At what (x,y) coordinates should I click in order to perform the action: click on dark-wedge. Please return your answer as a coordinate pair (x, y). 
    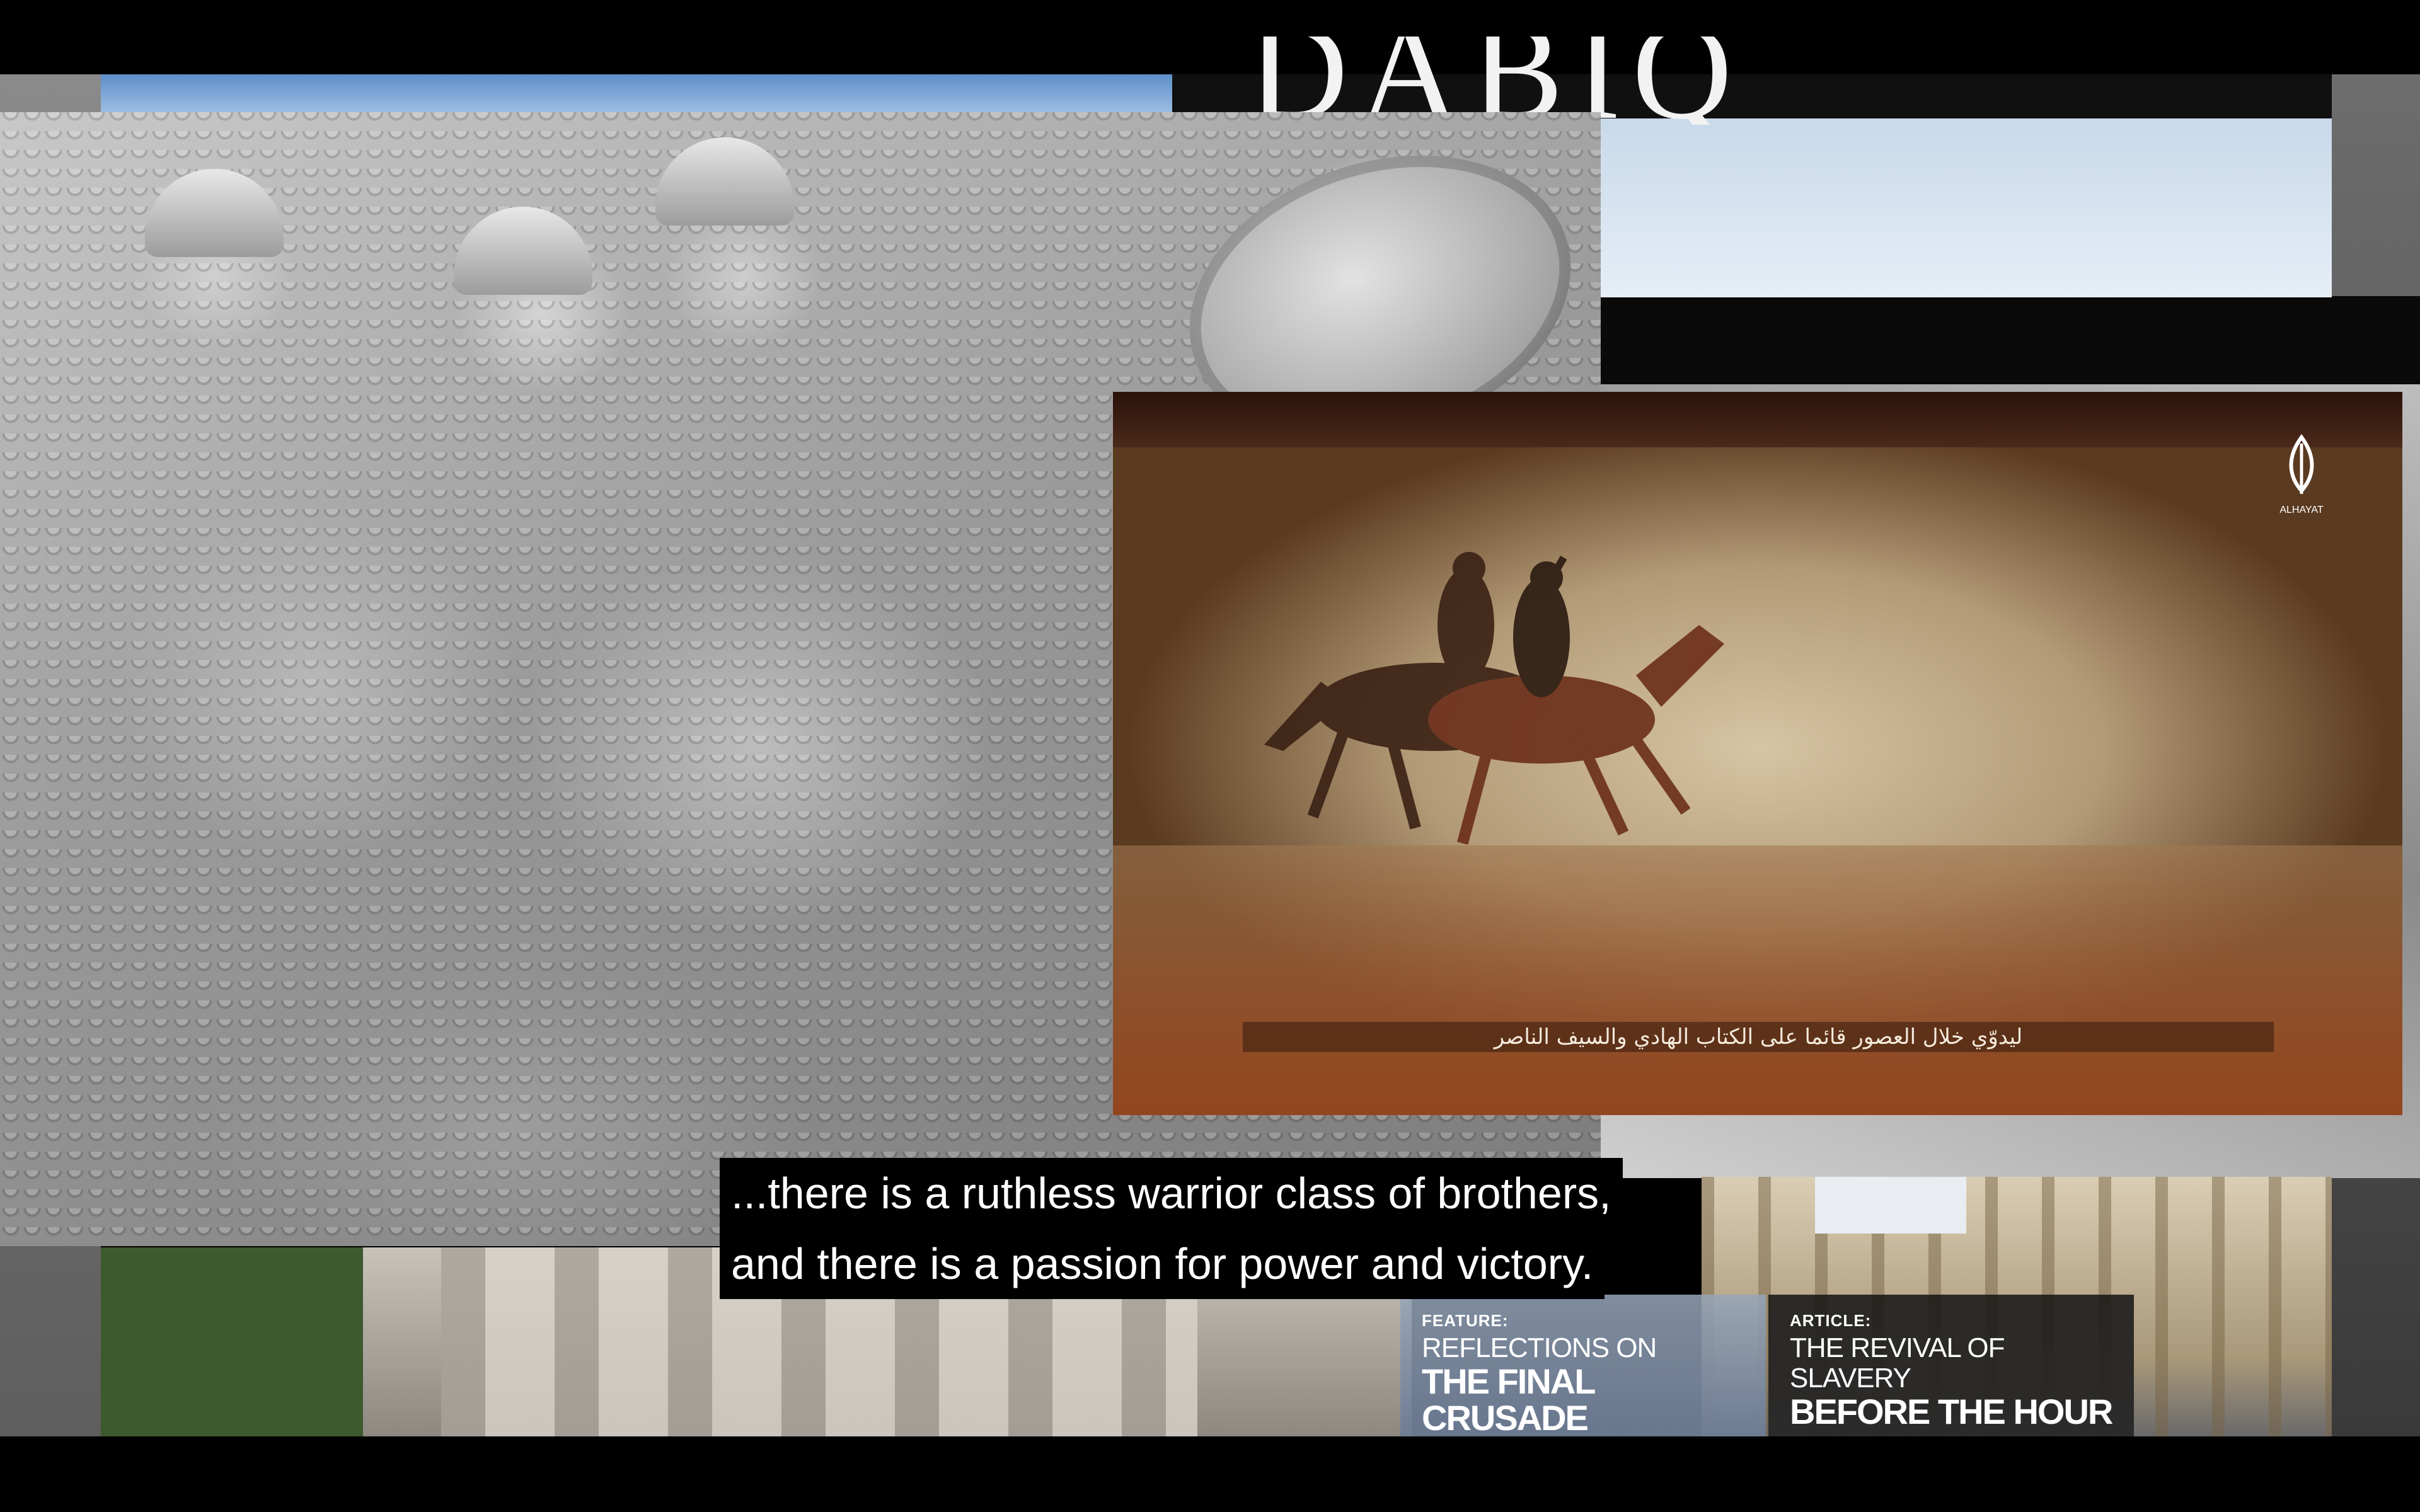
    Looking at the image, I should click on (2011, 340).